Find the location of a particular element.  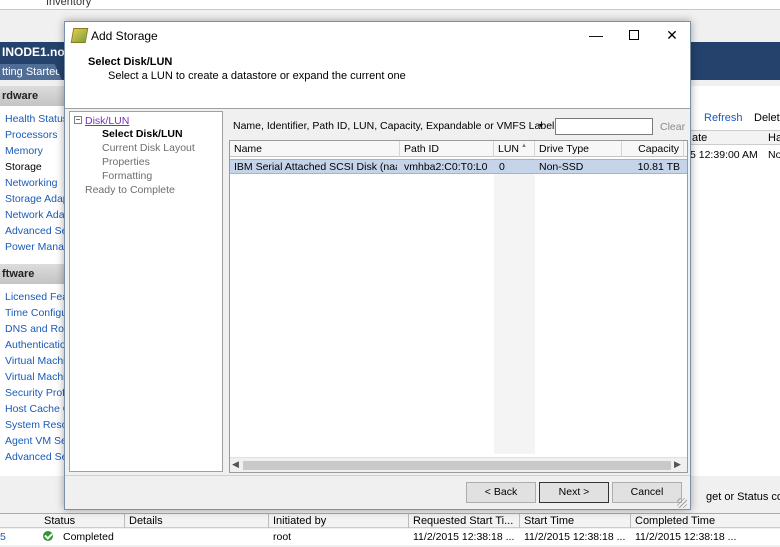

datastore-row-date: 5 12:39:00 AM is located at coordinates (724, 155).